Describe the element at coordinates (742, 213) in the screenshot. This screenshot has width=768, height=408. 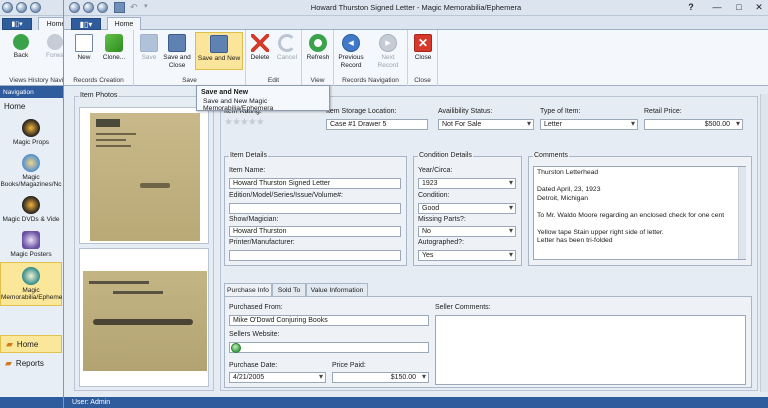
I see `comments-scrollbar` at that location.